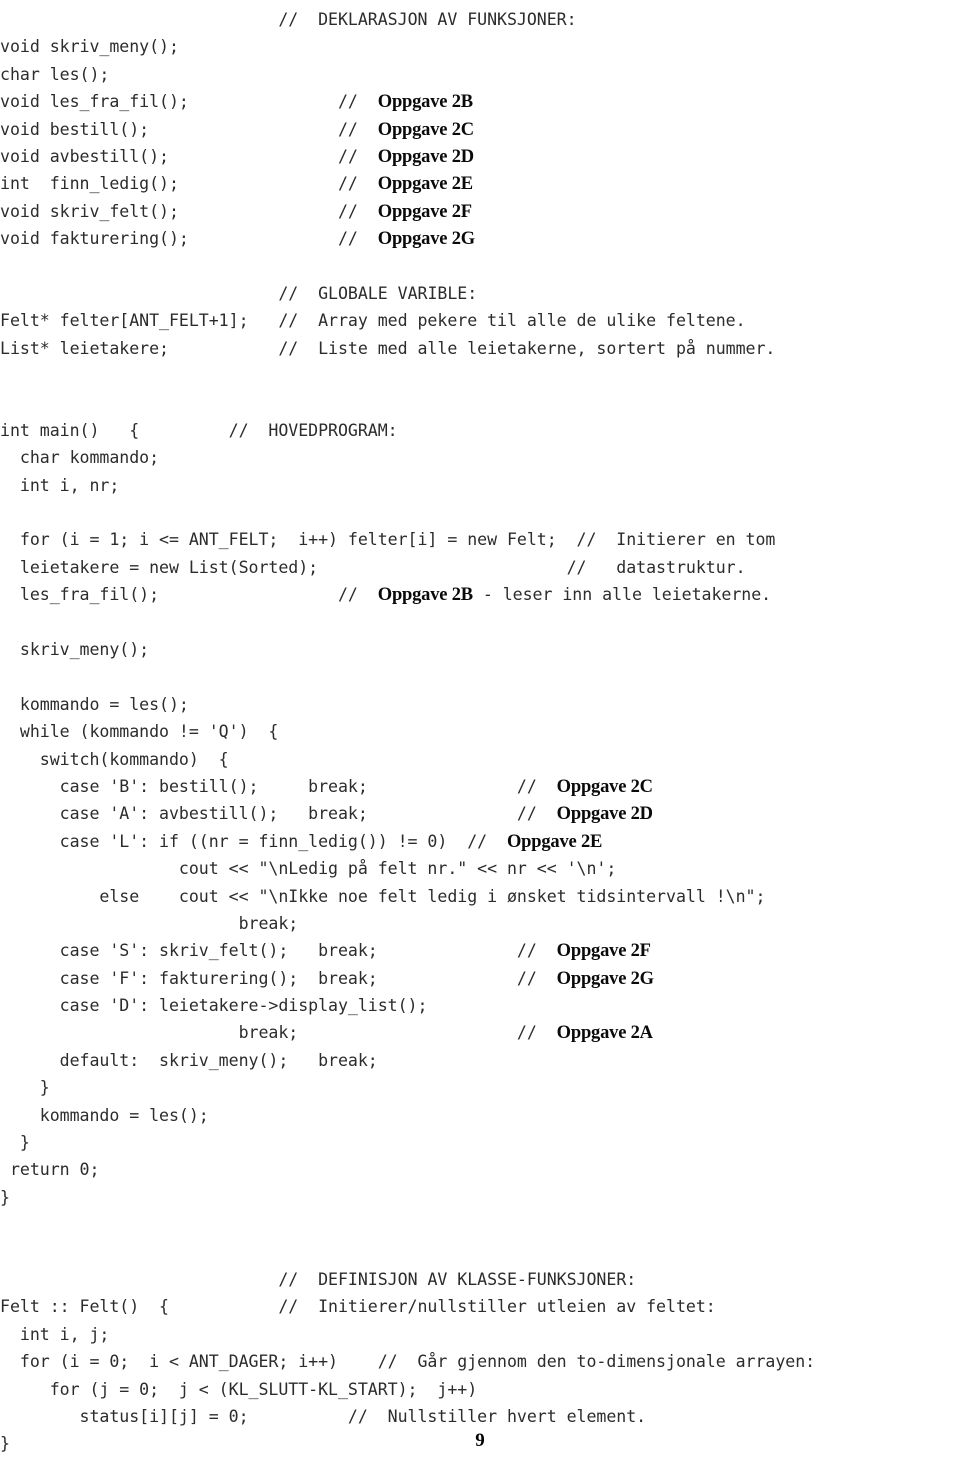 The width and height of the screenshot is (960, 1472). I want to click on code-line: break;, so click(480, 923).